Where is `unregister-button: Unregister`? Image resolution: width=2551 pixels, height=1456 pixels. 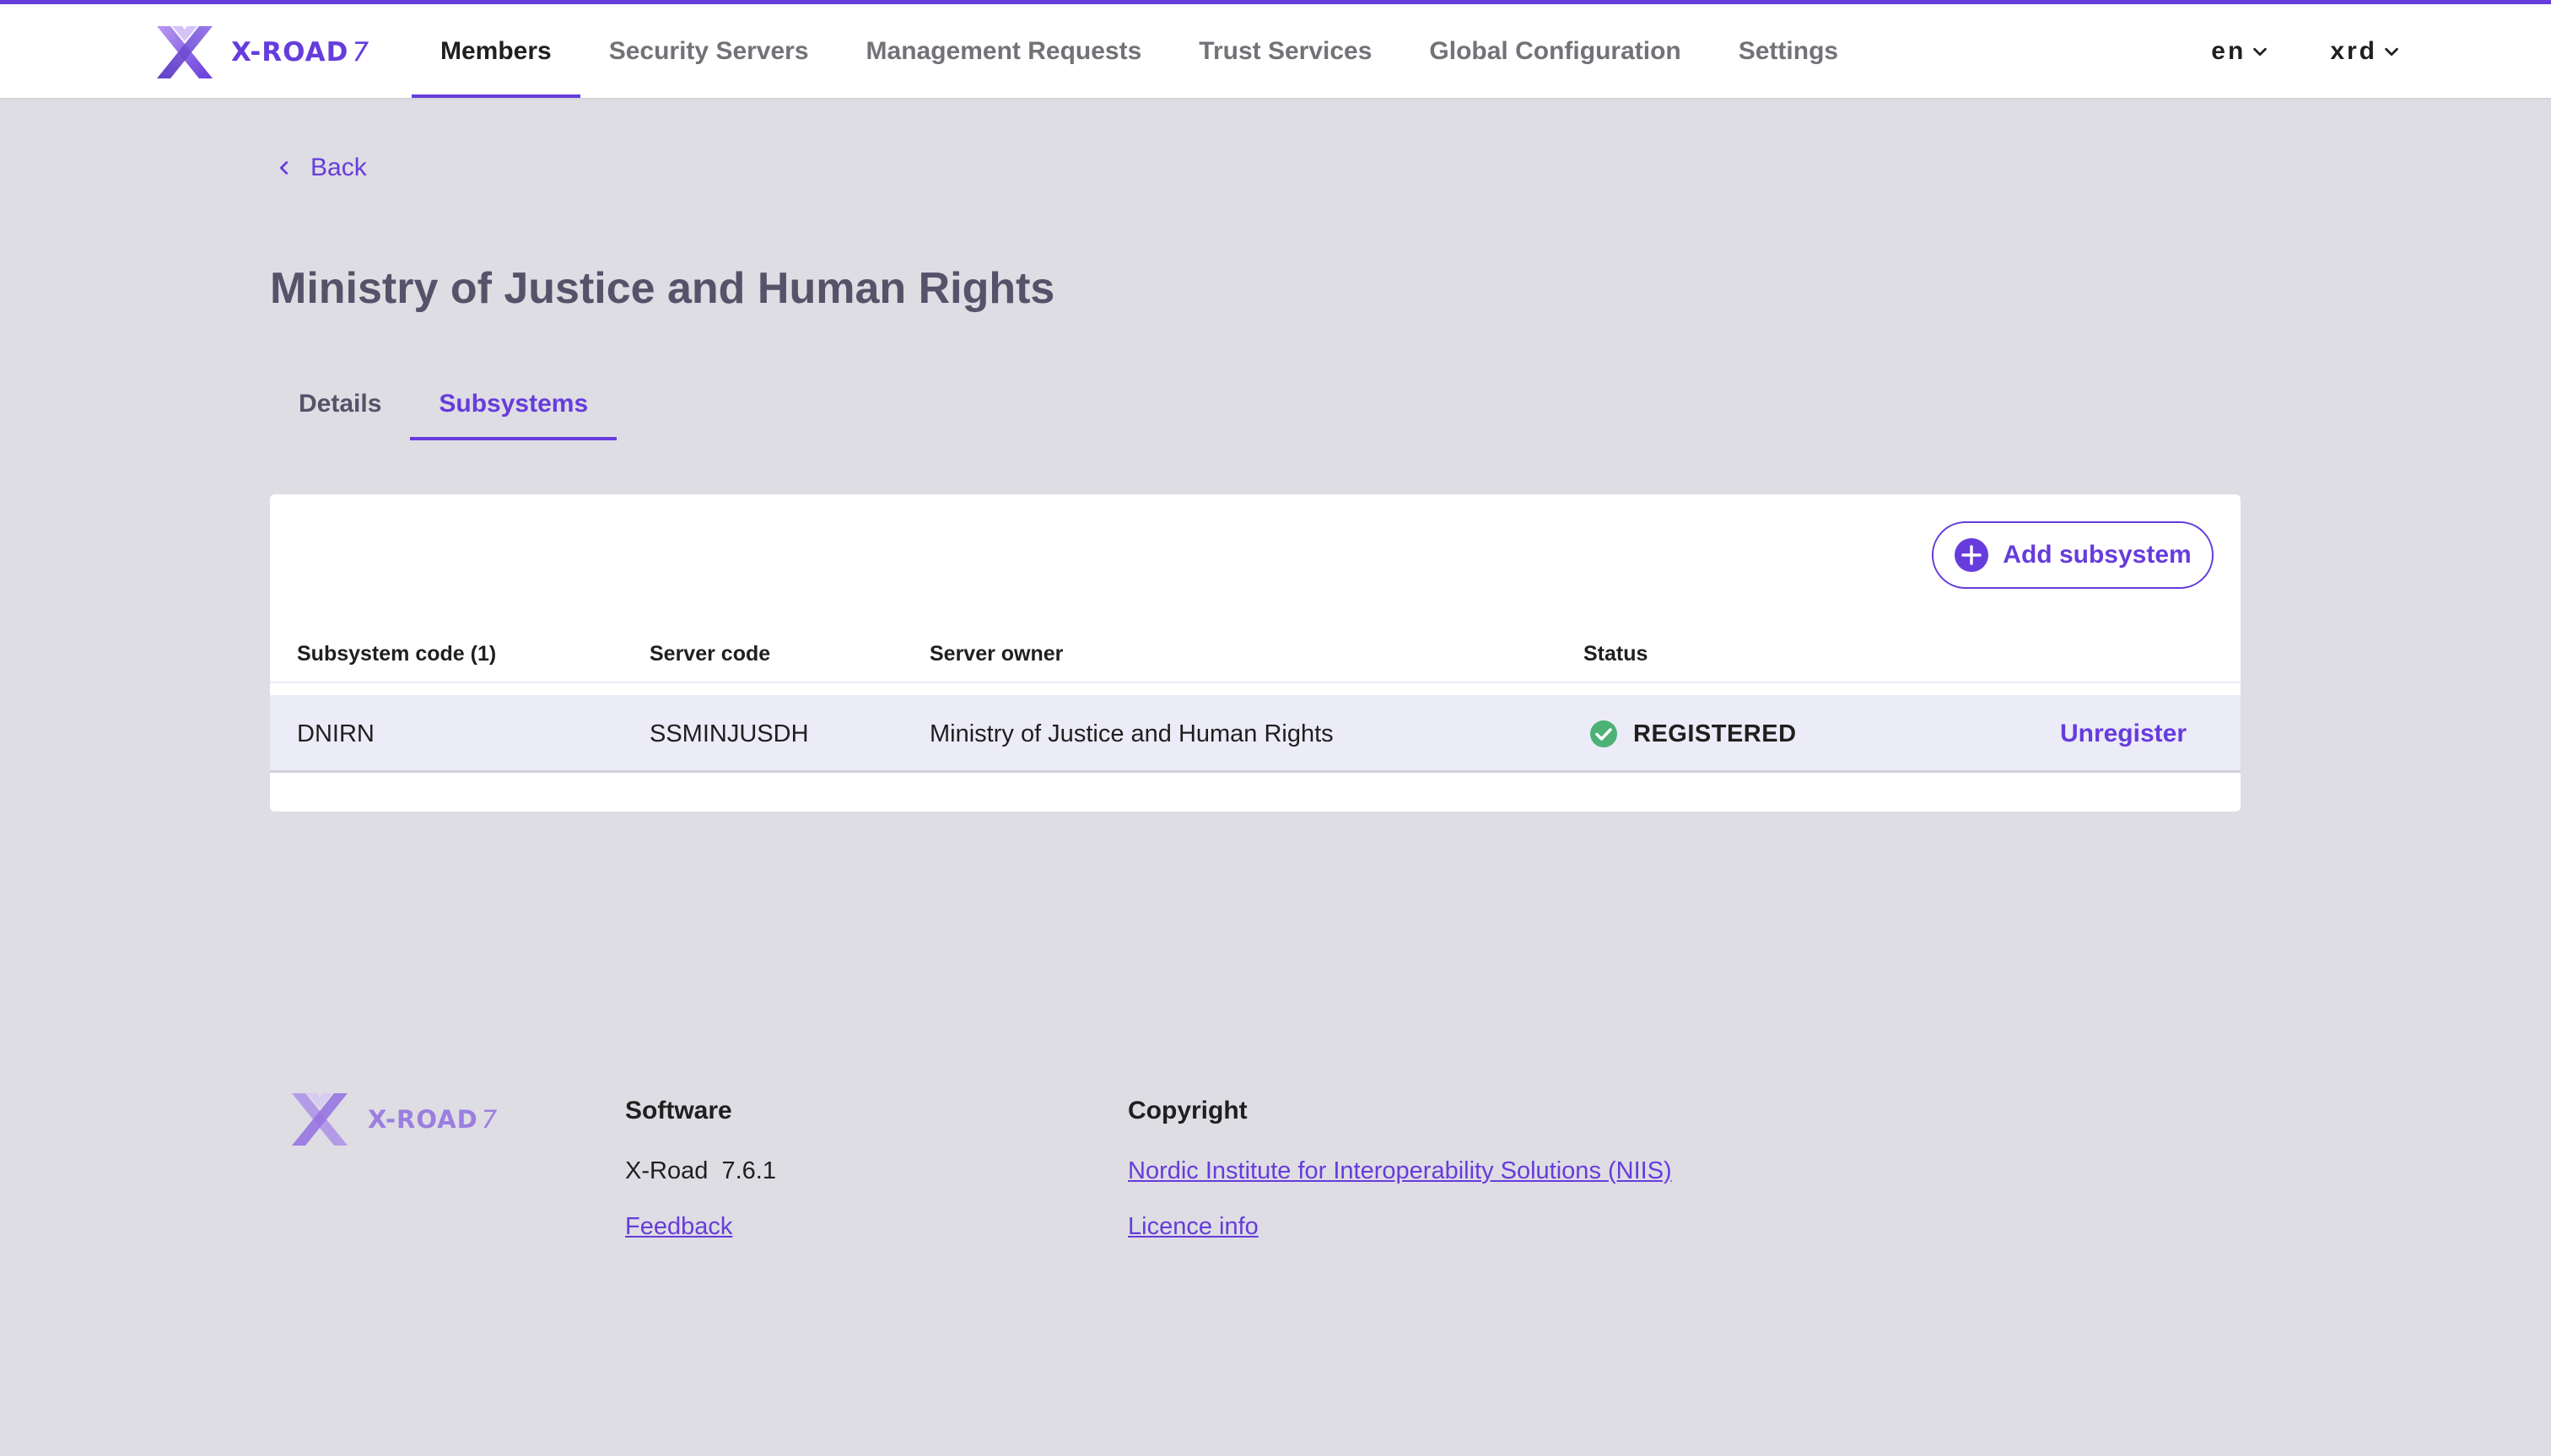 unregister-button: Unregister is located at coordinates (2123, 734).